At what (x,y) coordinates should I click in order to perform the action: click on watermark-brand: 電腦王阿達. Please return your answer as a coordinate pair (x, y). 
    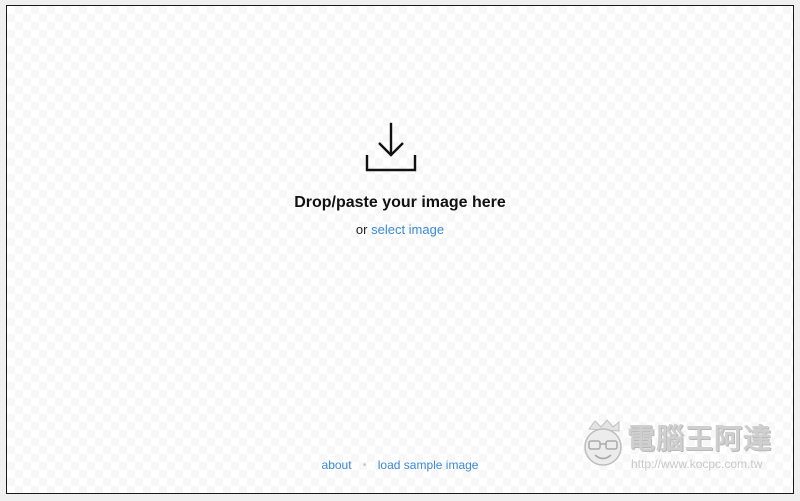
    Looking at the image, I should click on (700, 438).